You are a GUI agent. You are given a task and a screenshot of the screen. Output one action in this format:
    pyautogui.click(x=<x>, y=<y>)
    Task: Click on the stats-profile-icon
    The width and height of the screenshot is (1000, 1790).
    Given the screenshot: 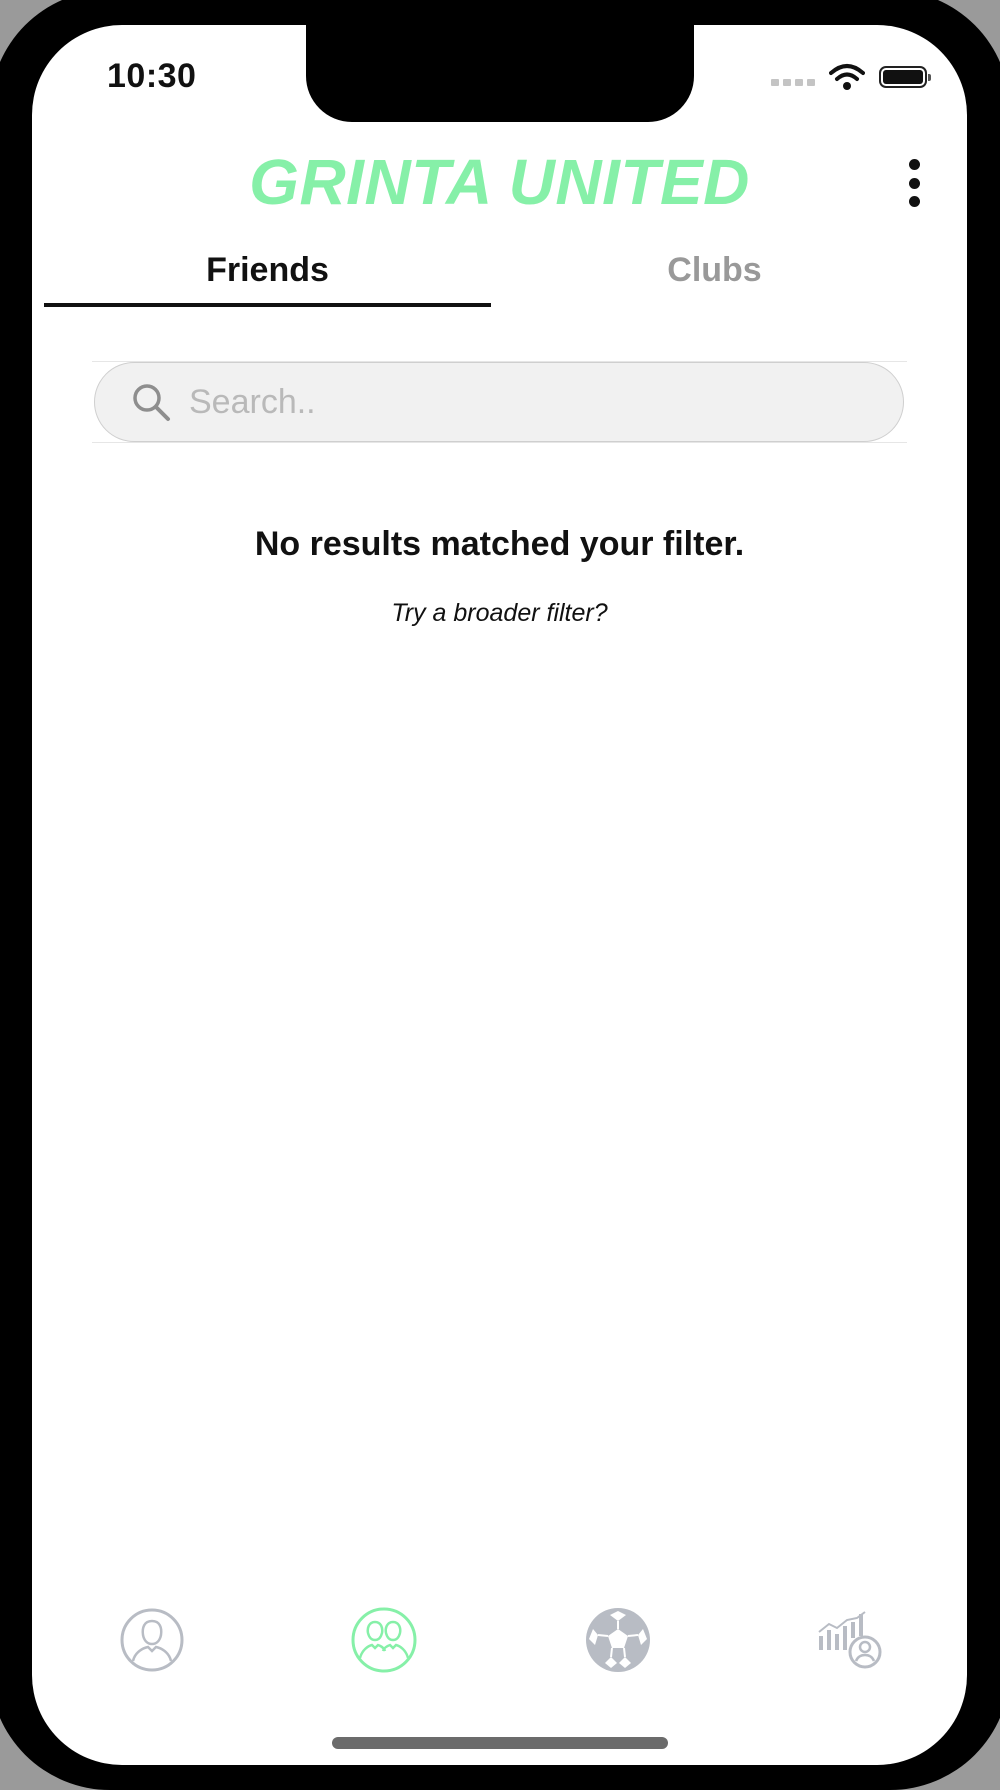 What is the action you would take?
    pyautogui.click(x=850, y=1640)
    